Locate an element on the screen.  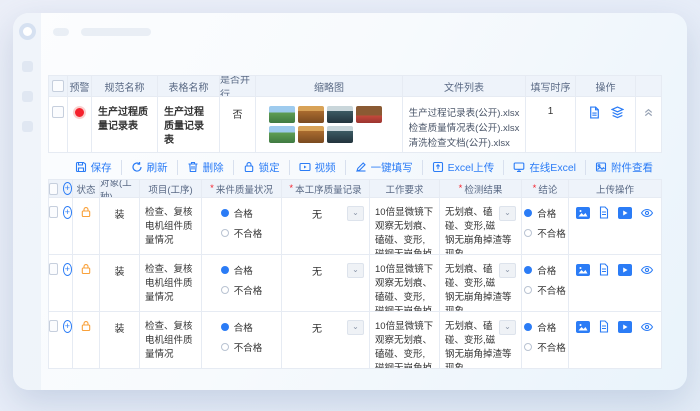
lock-status-icon is located at coordinates (86, 212).